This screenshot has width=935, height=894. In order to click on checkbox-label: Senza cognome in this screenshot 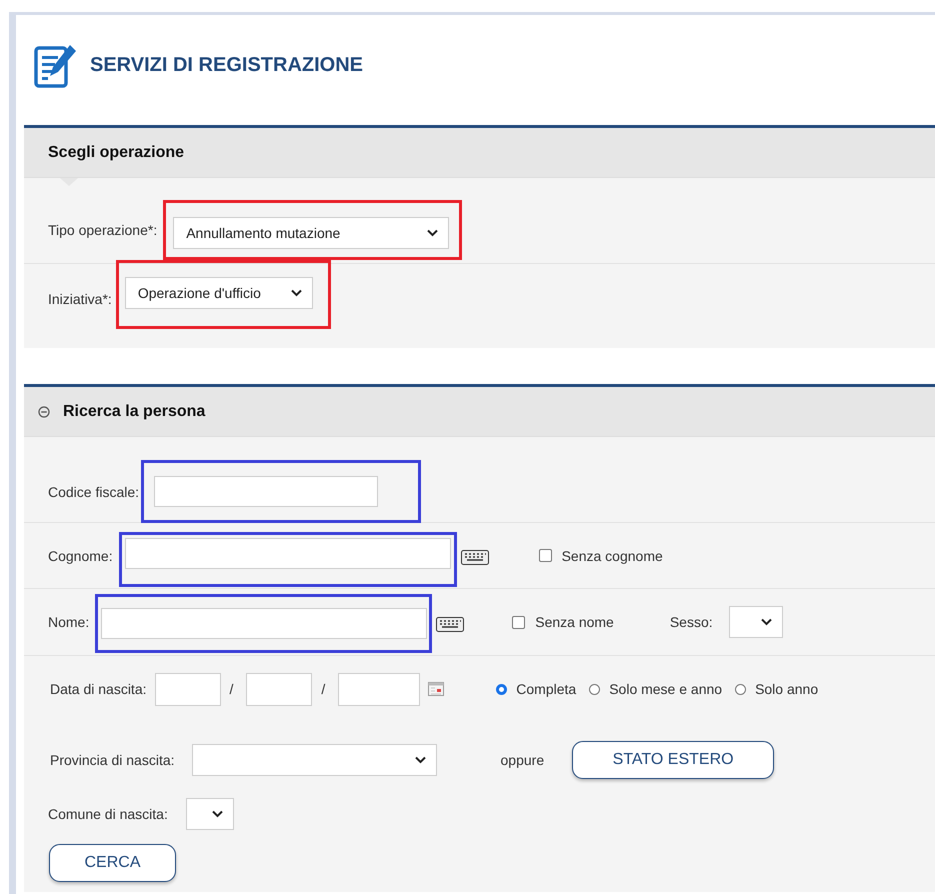, I will do `click(612, 556)`.